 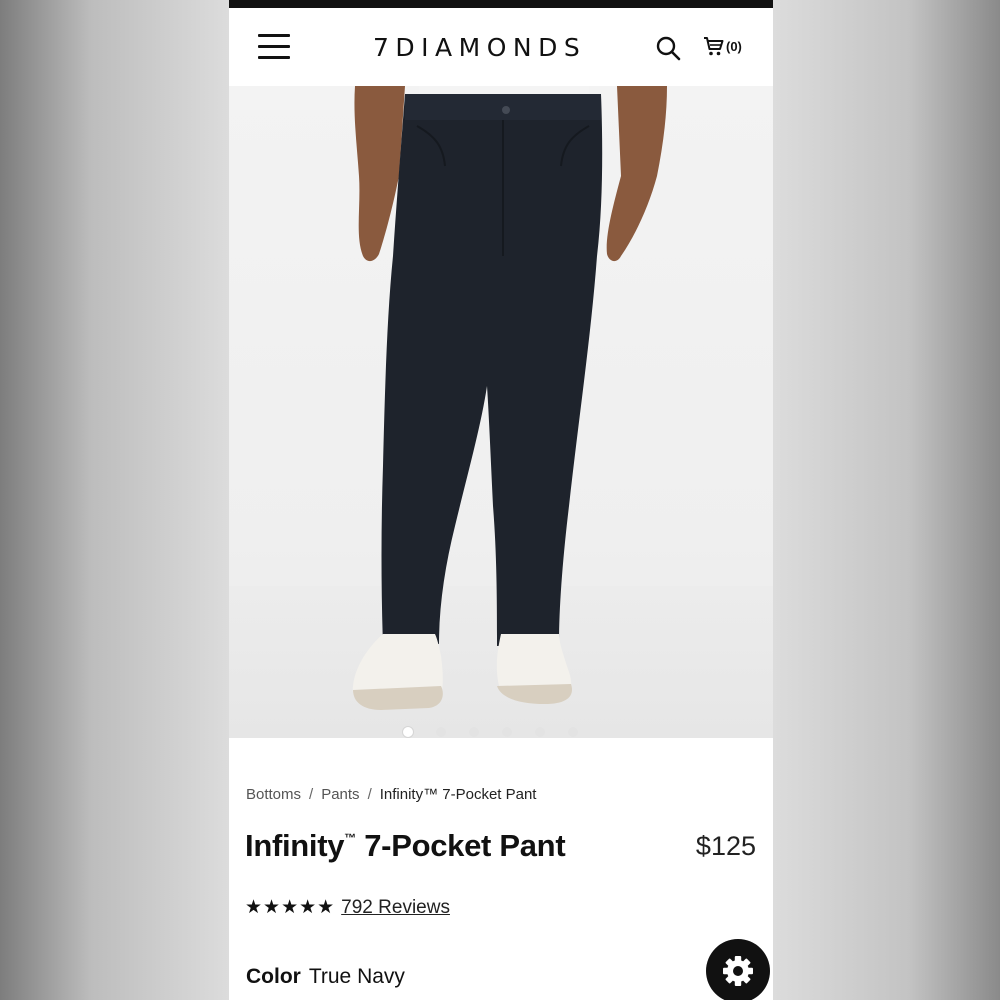 I want to click on color-value: True Navy, so click(x=356, y=976).